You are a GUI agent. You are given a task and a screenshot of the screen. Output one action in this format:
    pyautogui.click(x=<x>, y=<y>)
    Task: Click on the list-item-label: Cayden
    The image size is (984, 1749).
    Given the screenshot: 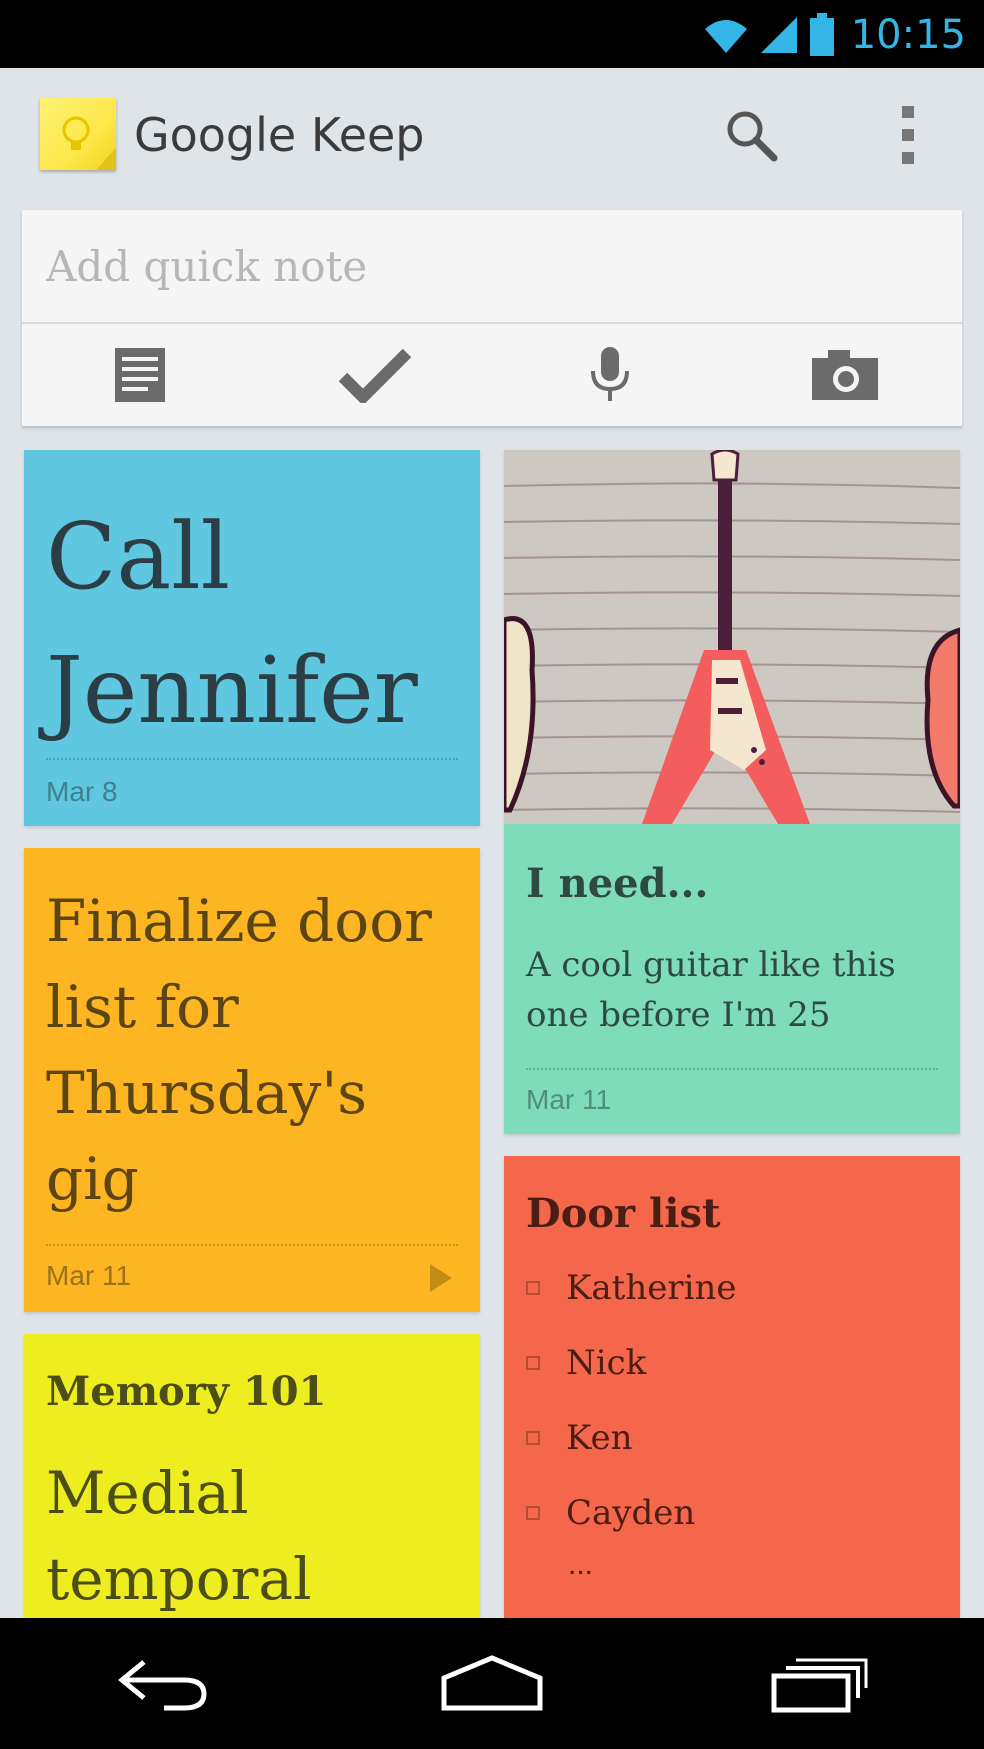 What is the action you would take?
    pyautogui.click(x=631, y=1513)
    